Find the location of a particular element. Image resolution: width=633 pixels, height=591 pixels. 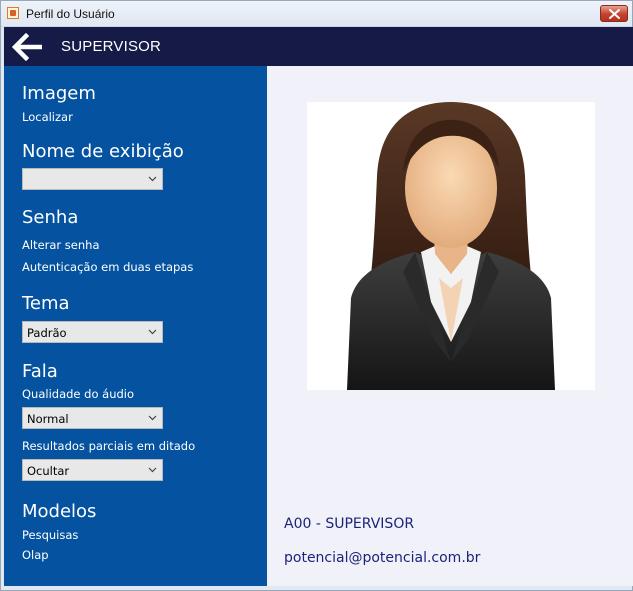

window-title: Perfil do Usuário is located at coordinates (70, 14).